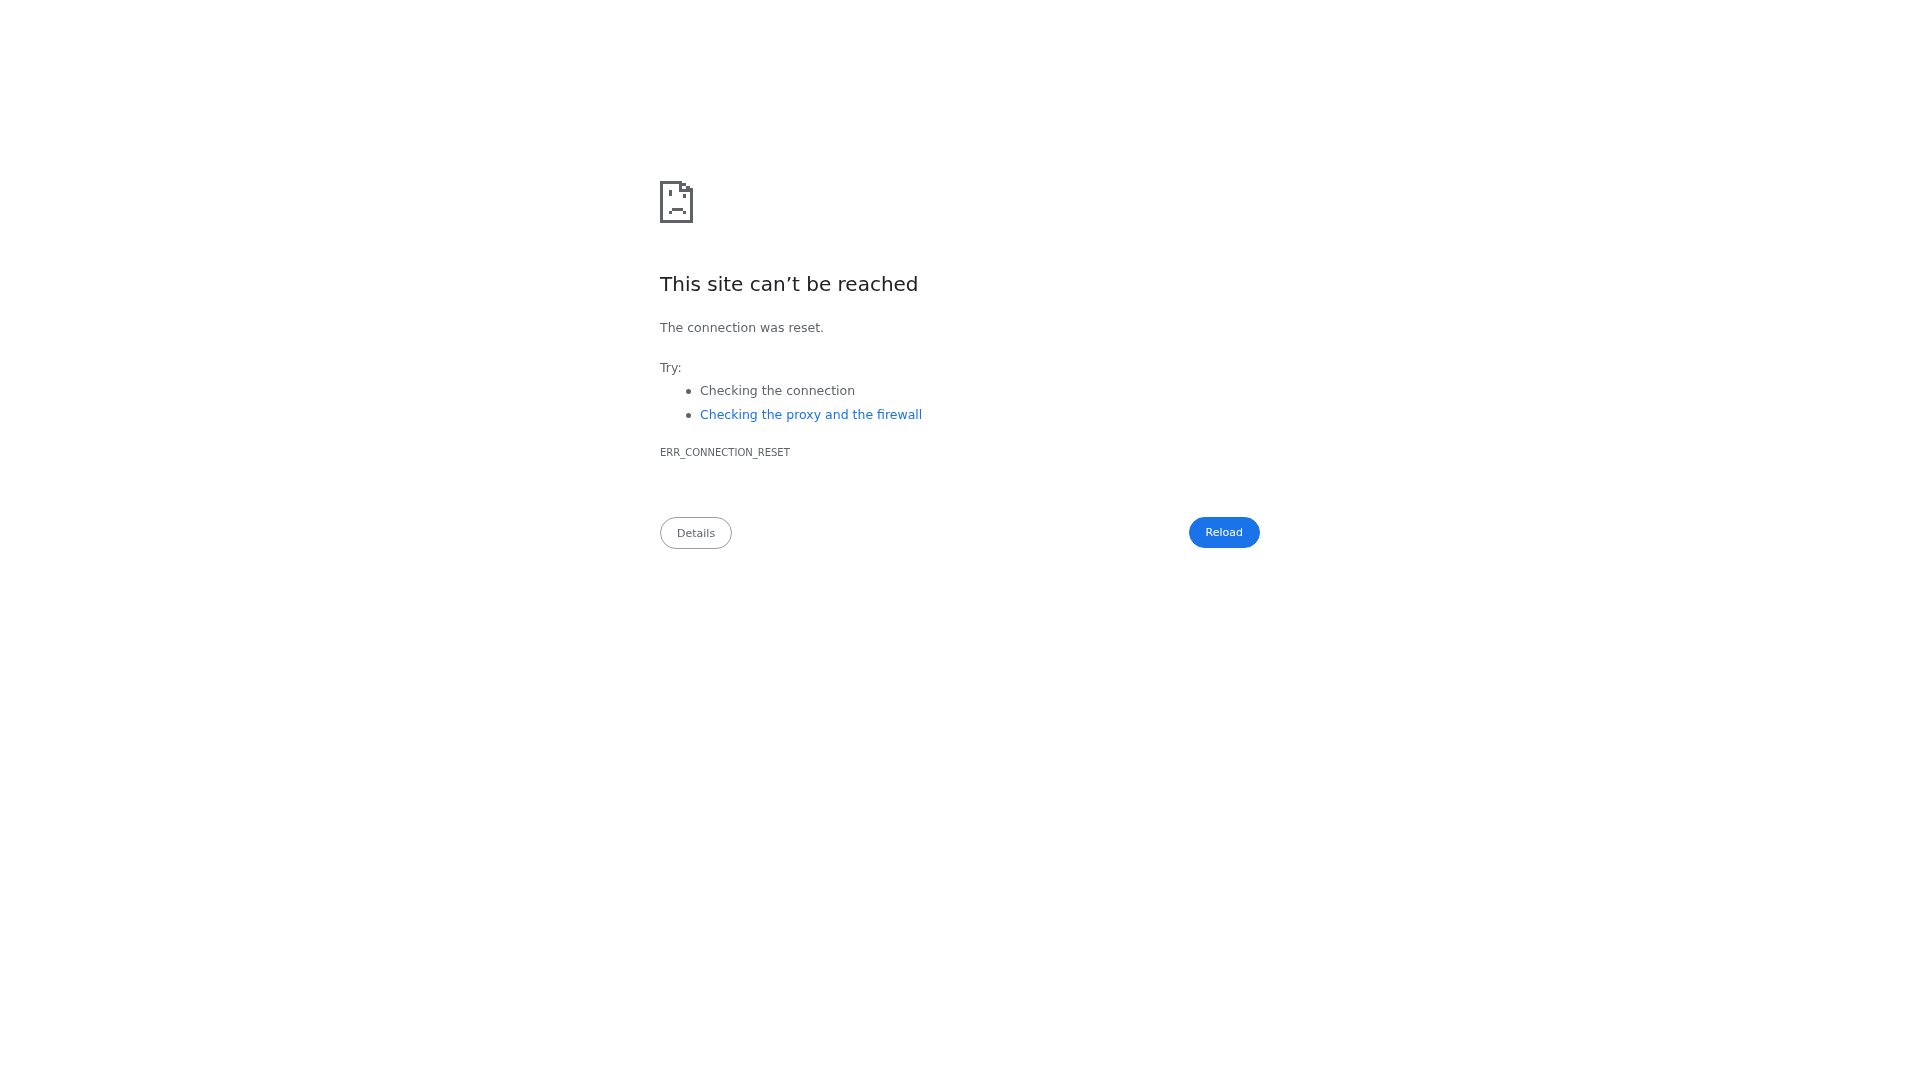 This screenshot has height=1080, width=1920. What do you see at coordinates (676, 202) in the screenshot?
I see `sad-page-icon` at bounding box center [676, 202].